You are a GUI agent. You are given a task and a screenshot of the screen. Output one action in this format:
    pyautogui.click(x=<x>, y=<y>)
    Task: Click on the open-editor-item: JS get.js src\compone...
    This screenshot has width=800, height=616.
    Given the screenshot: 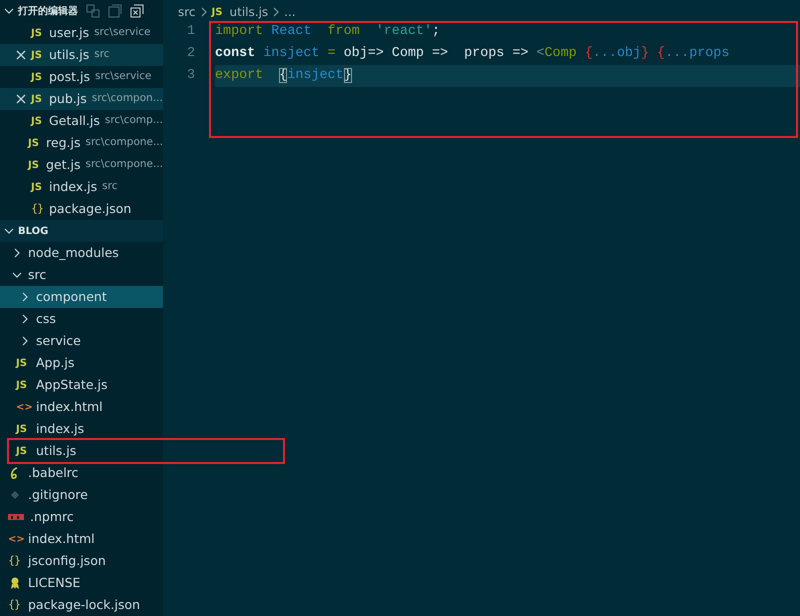 What is the action you would take?
    pyautogui.click(x=81, y=165)
    